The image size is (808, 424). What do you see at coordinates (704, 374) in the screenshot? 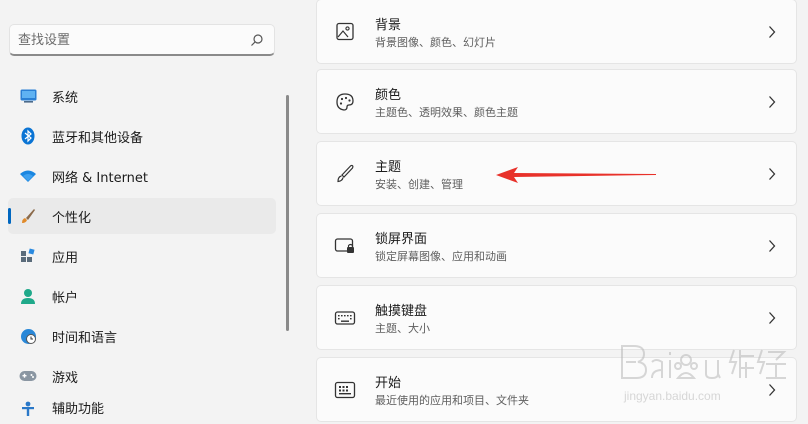
I see `baidu-jingyan-watermark-logo: jingyan.baidu.com` at bounding box center [704, 374].